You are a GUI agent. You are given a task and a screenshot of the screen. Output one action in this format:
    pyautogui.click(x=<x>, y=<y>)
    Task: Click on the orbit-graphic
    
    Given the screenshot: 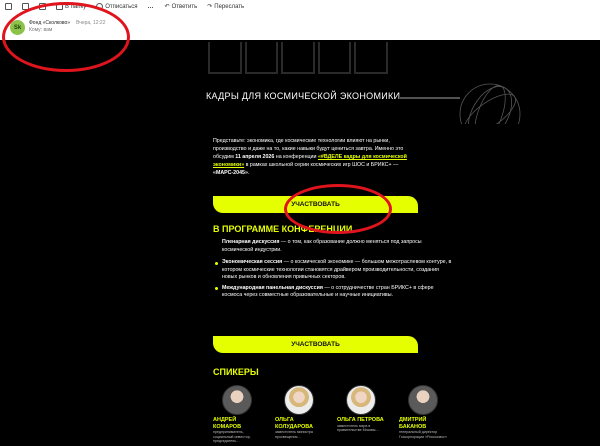 What is the action you would take?
    pyautogui.click(x=460, y=103)
    